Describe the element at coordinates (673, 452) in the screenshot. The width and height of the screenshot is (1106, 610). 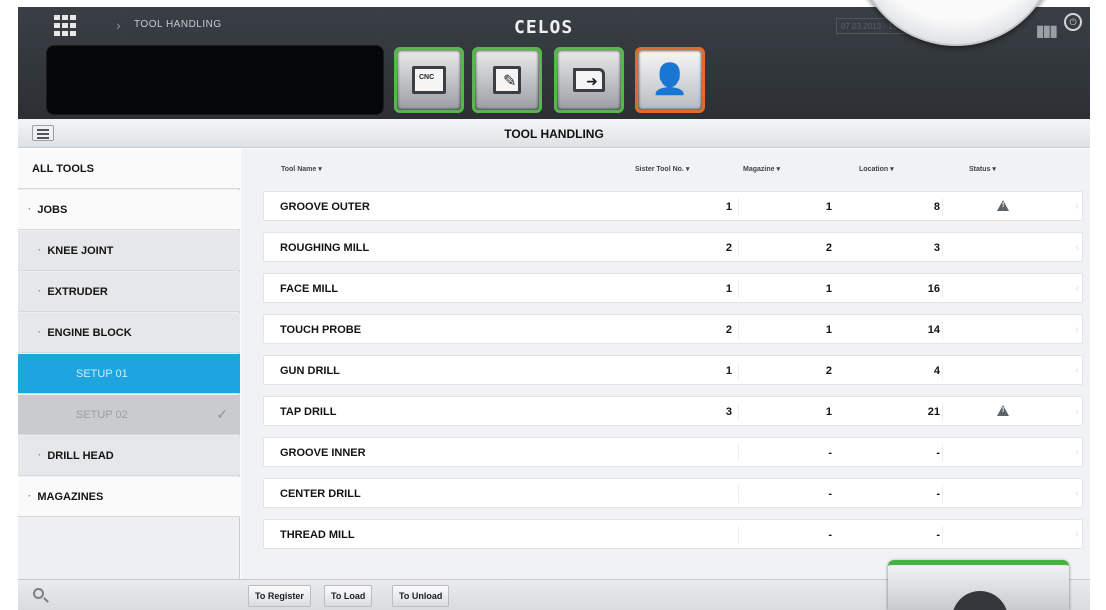
I see `table-row: GROOVE INNER - - ‹` at that location.